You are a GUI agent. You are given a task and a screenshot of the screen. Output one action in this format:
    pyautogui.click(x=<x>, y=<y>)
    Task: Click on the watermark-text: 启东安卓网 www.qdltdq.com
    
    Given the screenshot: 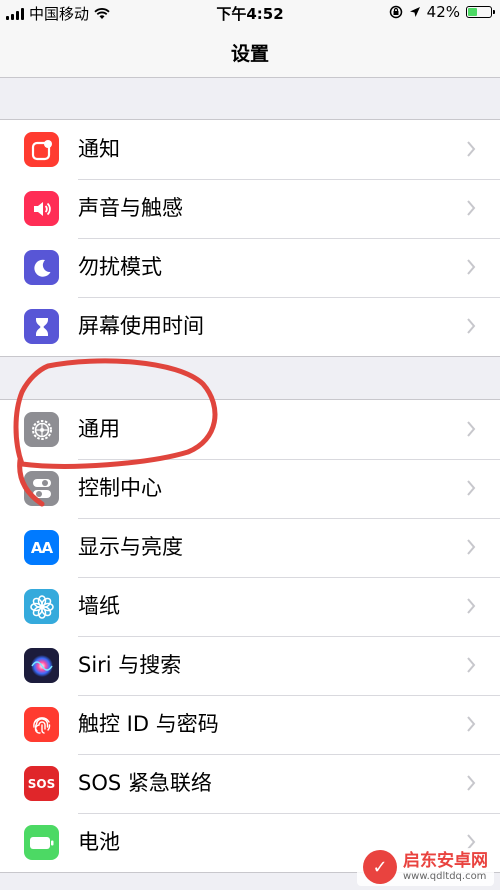 What is the action you would take?
    pyautogui.click(x=445, y=867)
    